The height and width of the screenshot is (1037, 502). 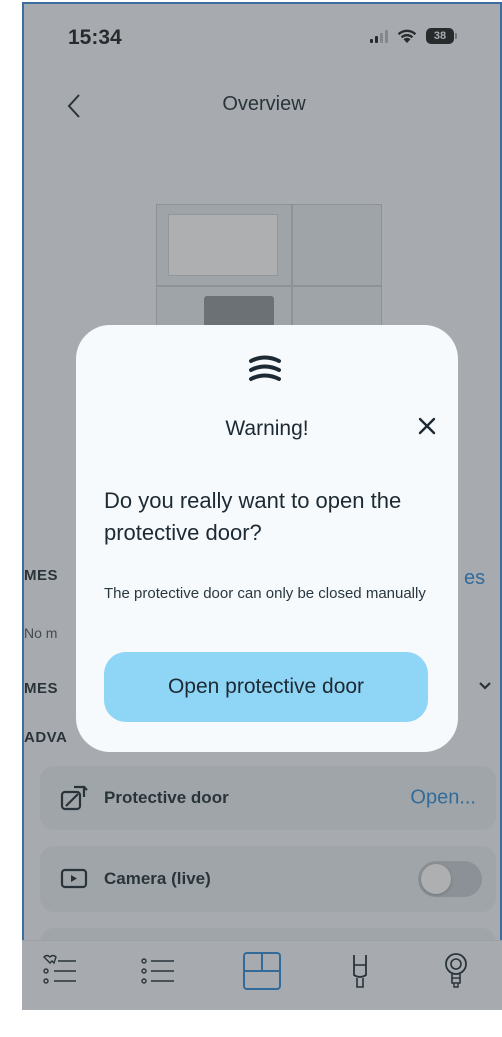 I want to click on brand-logo-icon, so click(x=265, y=368).